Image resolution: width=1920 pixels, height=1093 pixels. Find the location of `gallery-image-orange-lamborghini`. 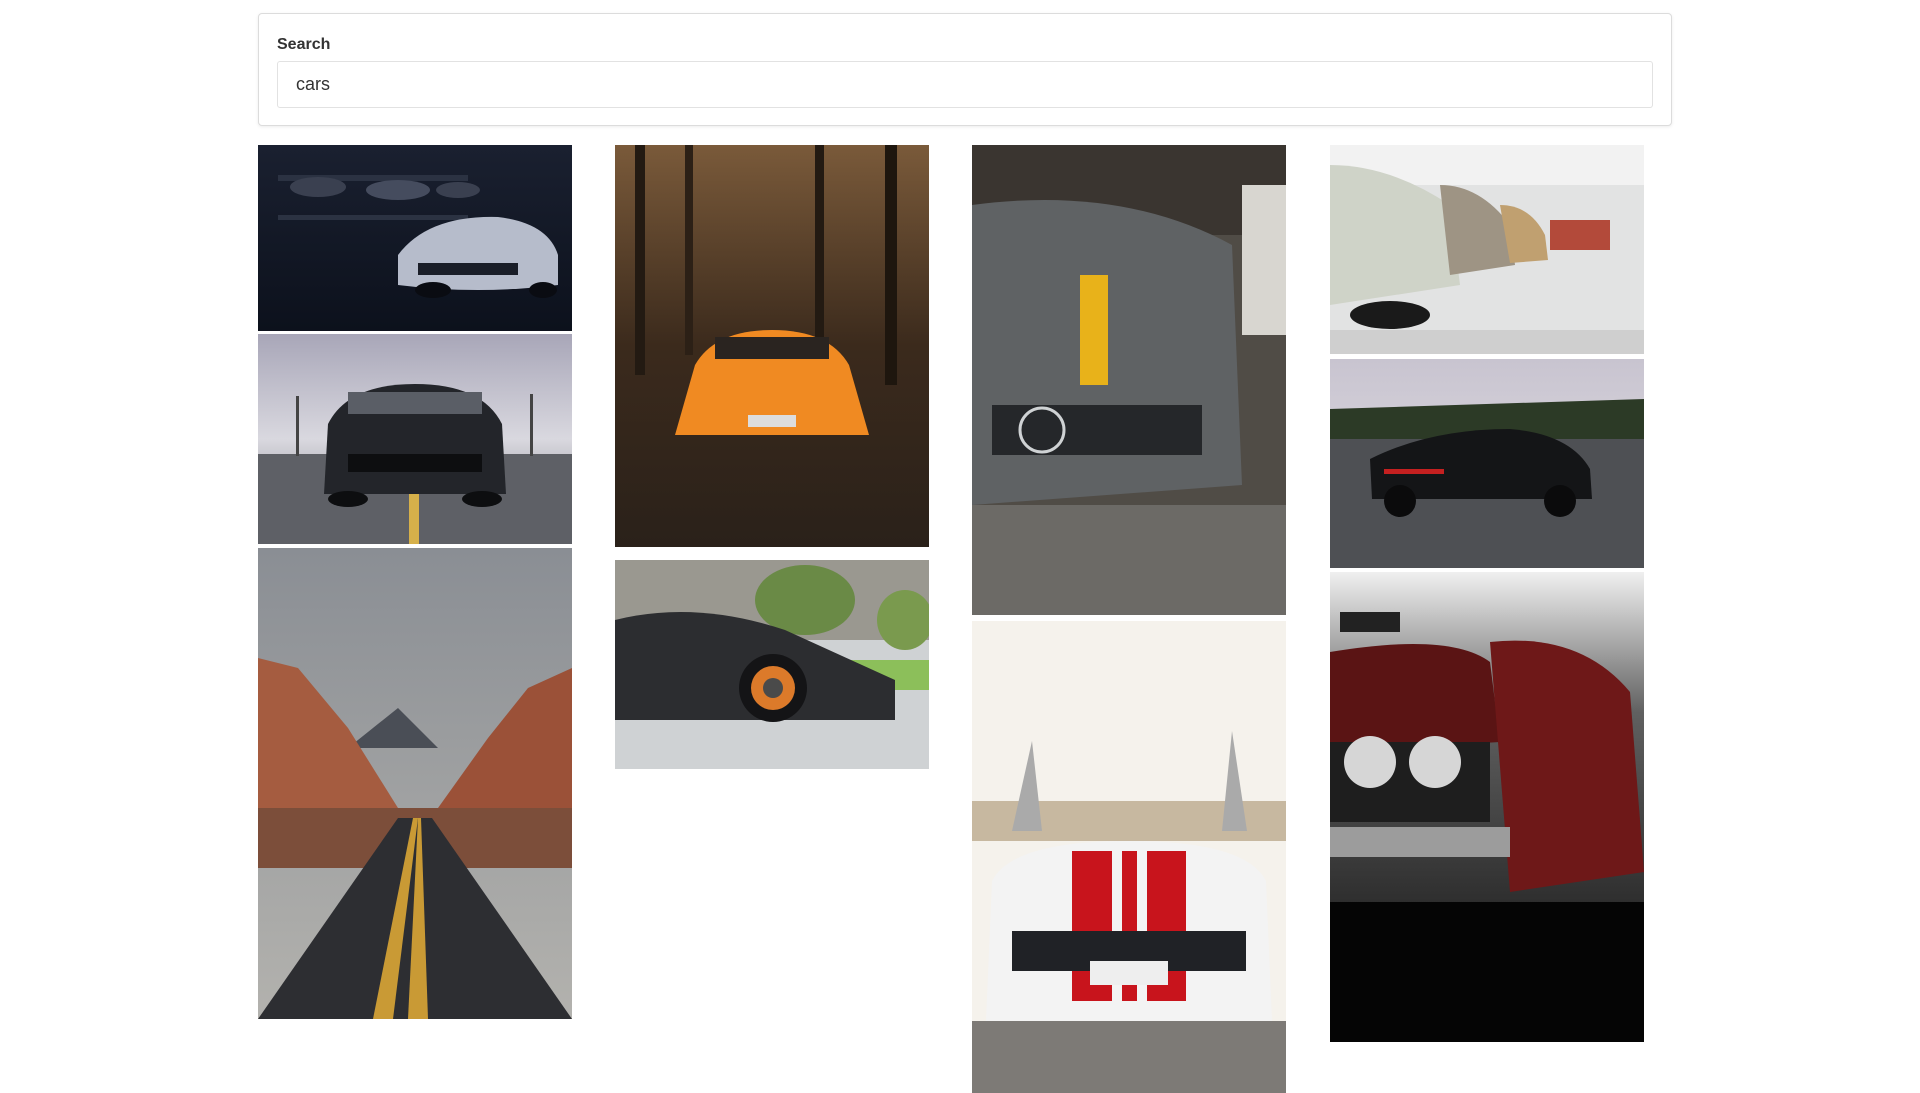

gallery-image-orange-lamborghini is located at coordinates (772, 346).